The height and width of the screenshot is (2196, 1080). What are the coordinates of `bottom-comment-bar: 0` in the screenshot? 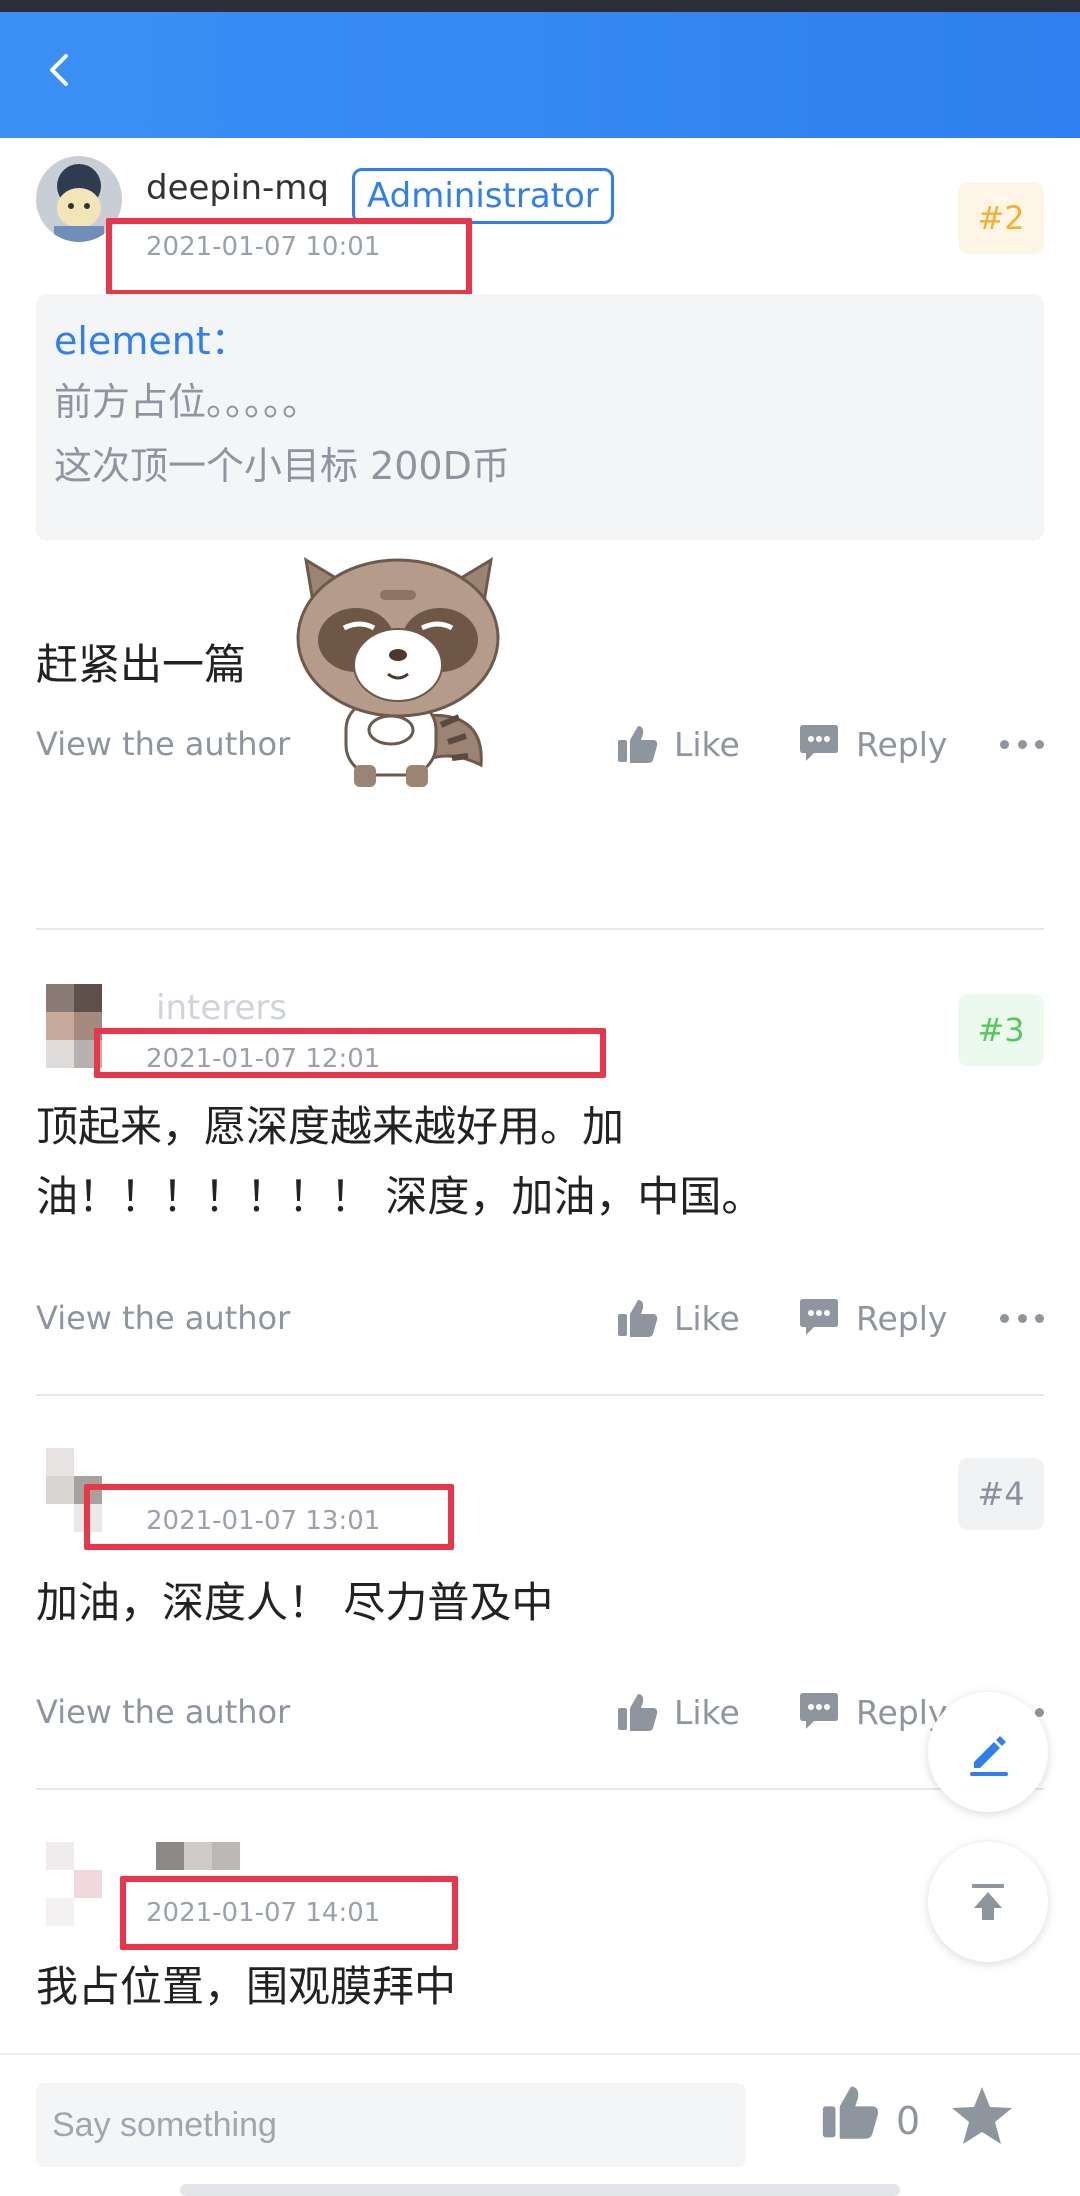 It's located at (540, 2124).